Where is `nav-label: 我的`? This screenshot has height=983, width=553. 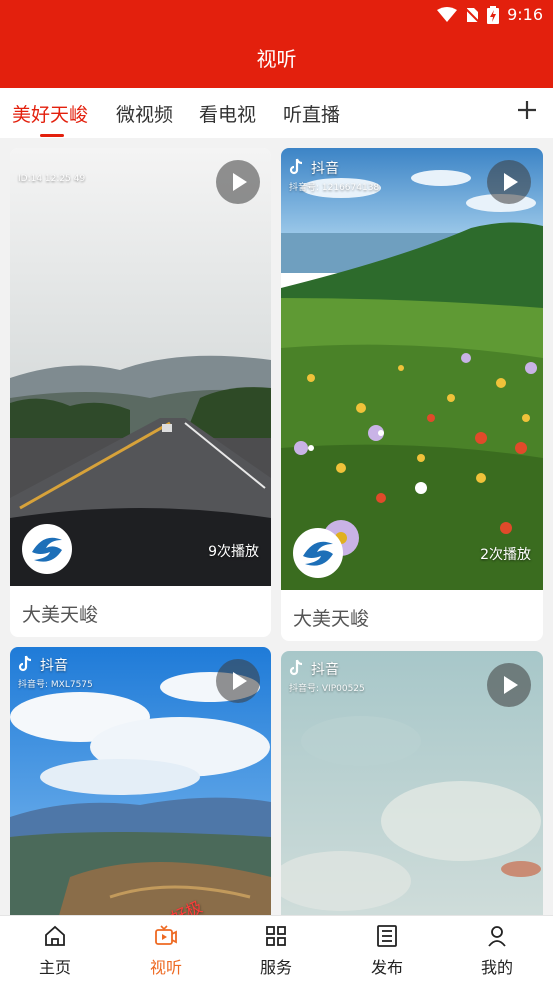
nav-label: 我的 is located at coordinates (496, 967).